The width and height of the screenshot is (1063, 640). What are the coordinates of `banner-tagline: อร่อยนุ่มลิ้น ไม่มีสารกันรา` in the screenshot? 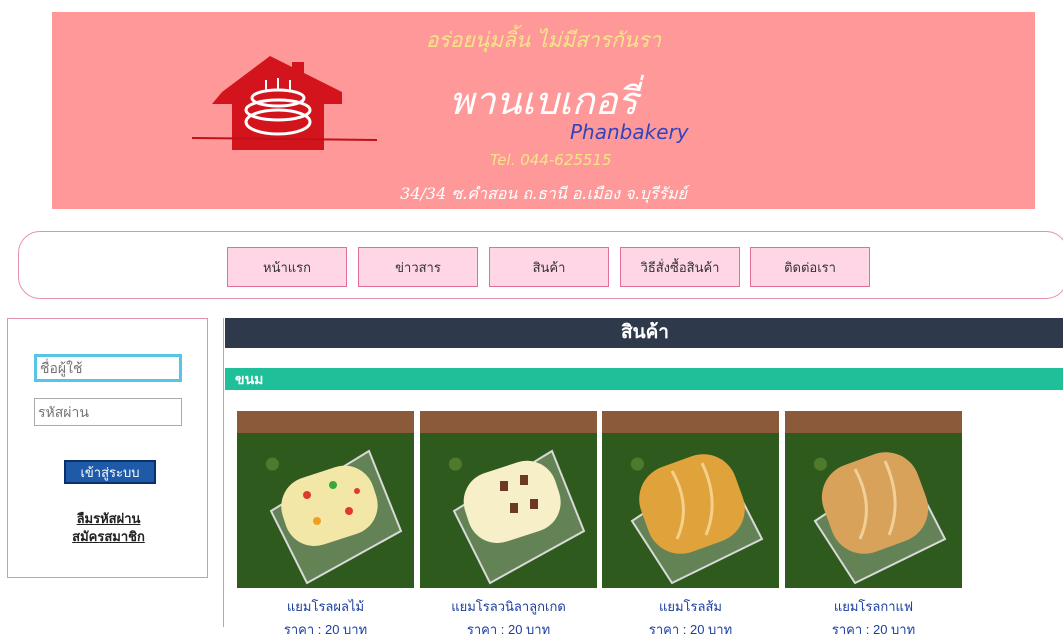 It's located at (543, 40).